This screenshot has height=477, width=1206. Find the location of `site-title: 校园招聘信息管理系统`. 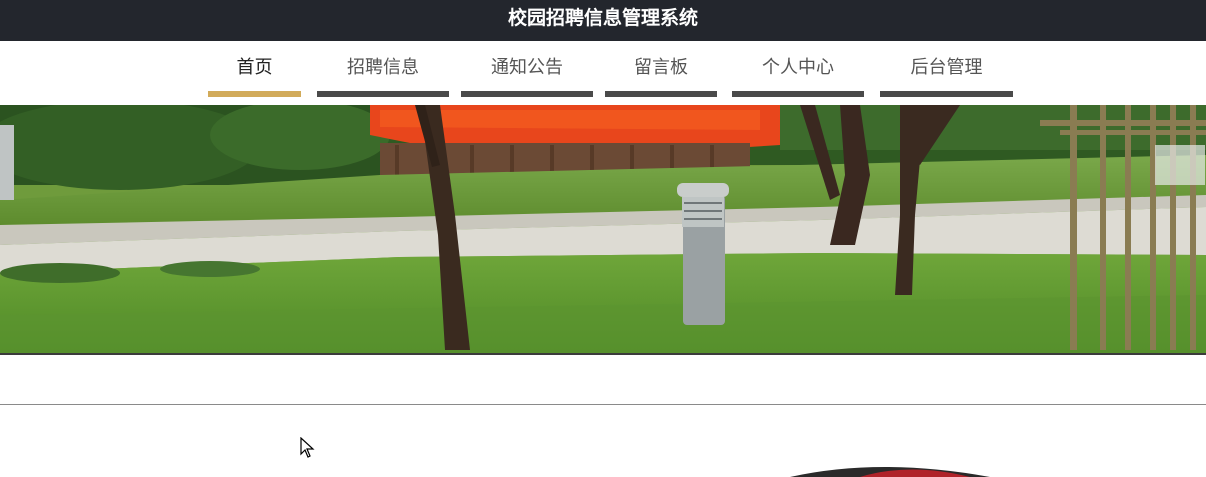

site-title: 校园招聘信息管理系统 is located at coordinates (602, 18).